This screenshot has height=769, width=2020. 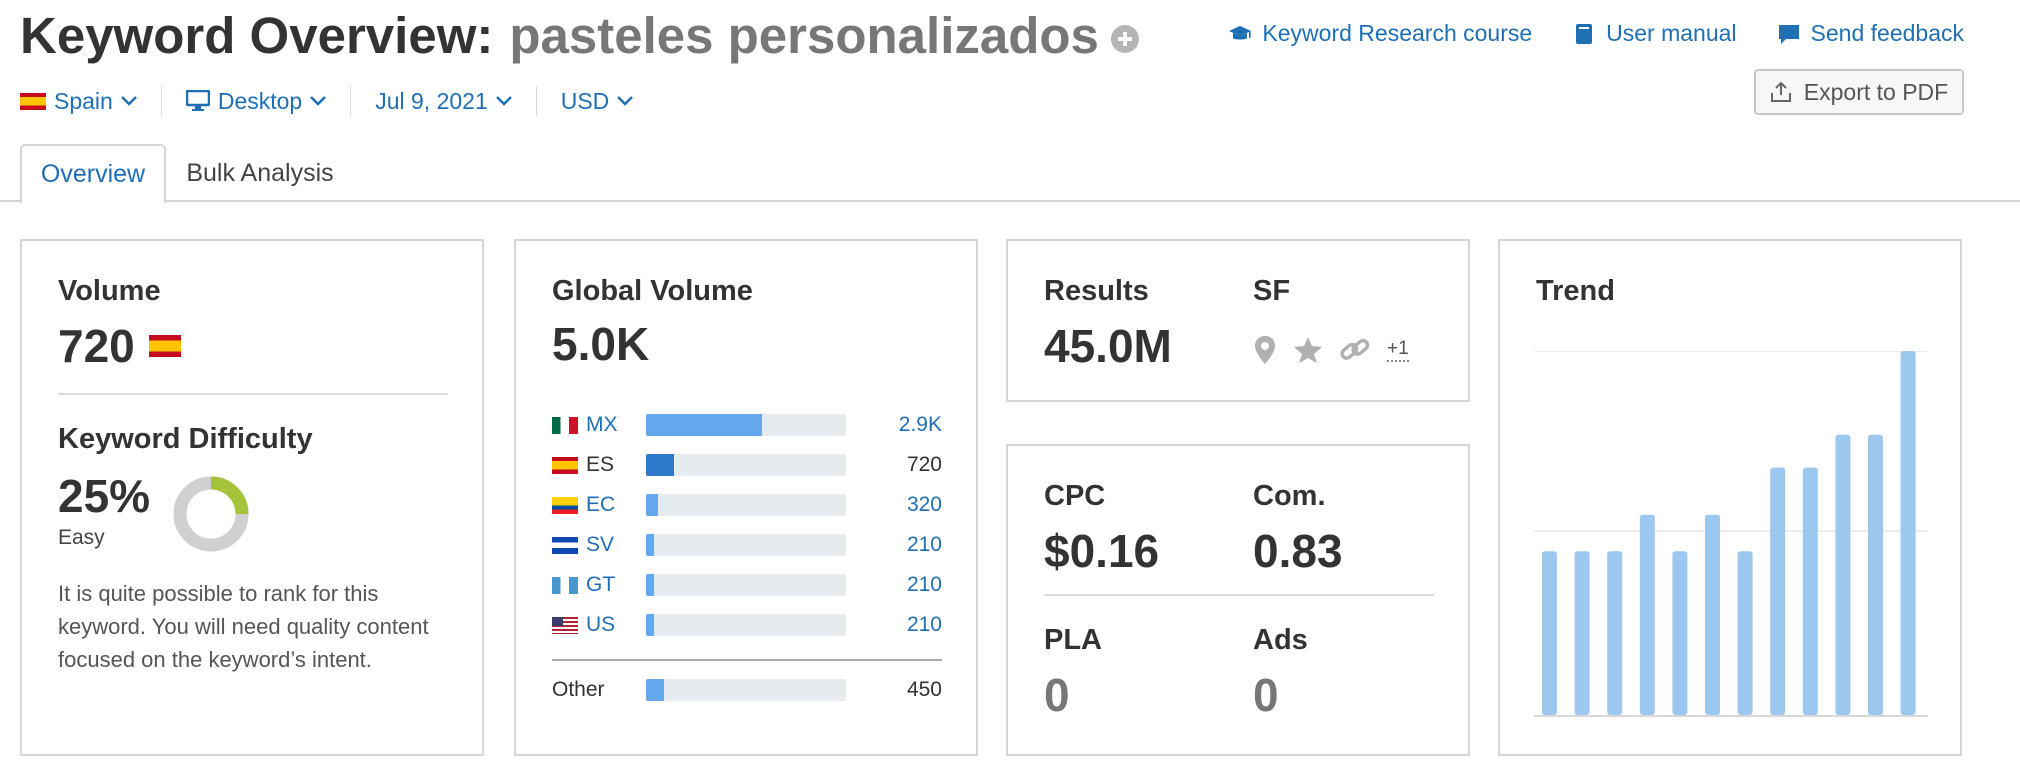 What do you see at coordinates (81, 537) in the screenshot?
I see `kd-label: Easy` at bounding box center [81, 537].